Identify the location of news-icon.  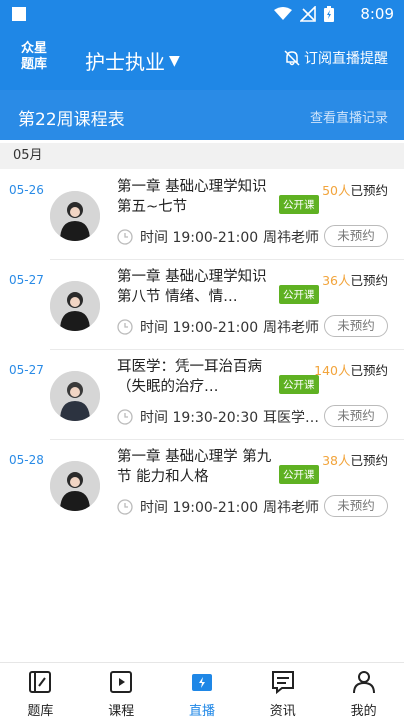
(282, 683).